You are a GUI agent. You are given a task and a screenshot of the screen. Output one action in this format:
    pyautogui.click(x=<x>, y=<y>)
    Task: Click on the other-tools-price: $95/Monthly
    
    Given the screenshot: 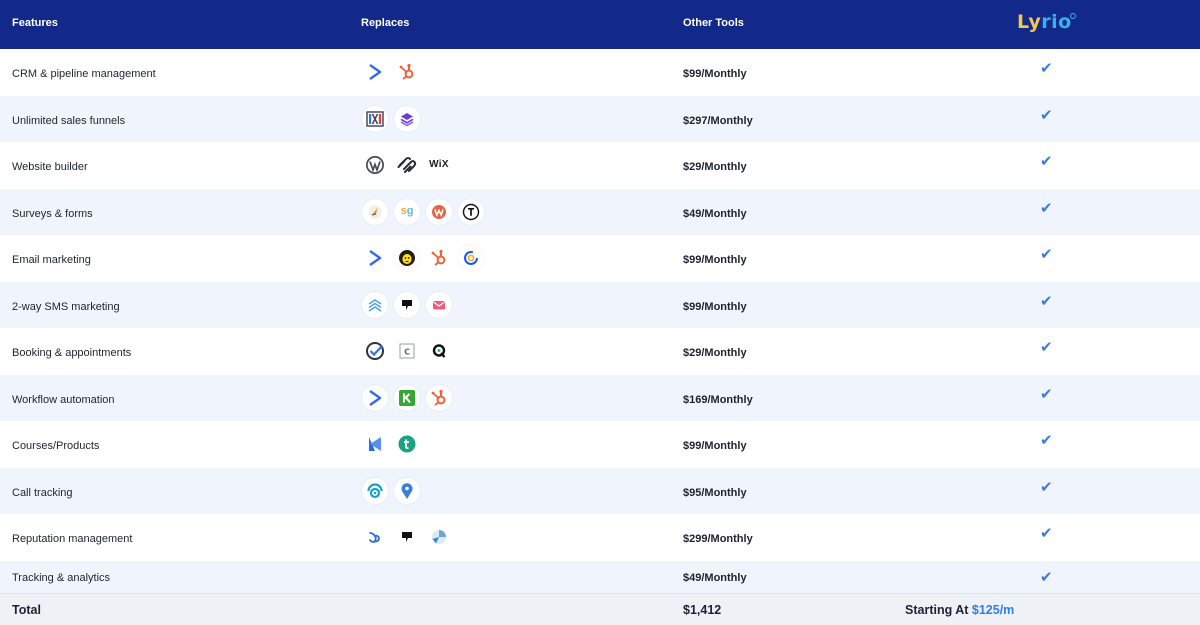 What is the action you would take?
    pyautogui.click(x=715, y=492)
    